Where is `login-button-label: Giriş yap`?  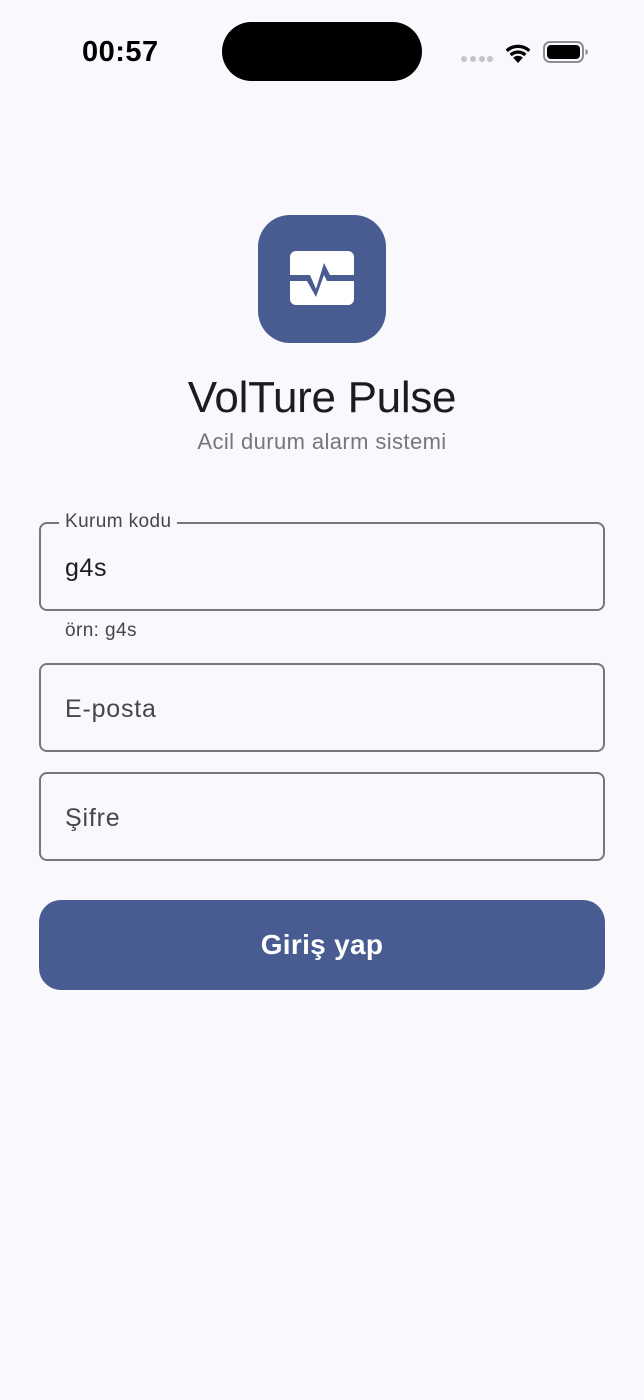 login-button-label: Giriş yap is located at coordinates (322, 944).